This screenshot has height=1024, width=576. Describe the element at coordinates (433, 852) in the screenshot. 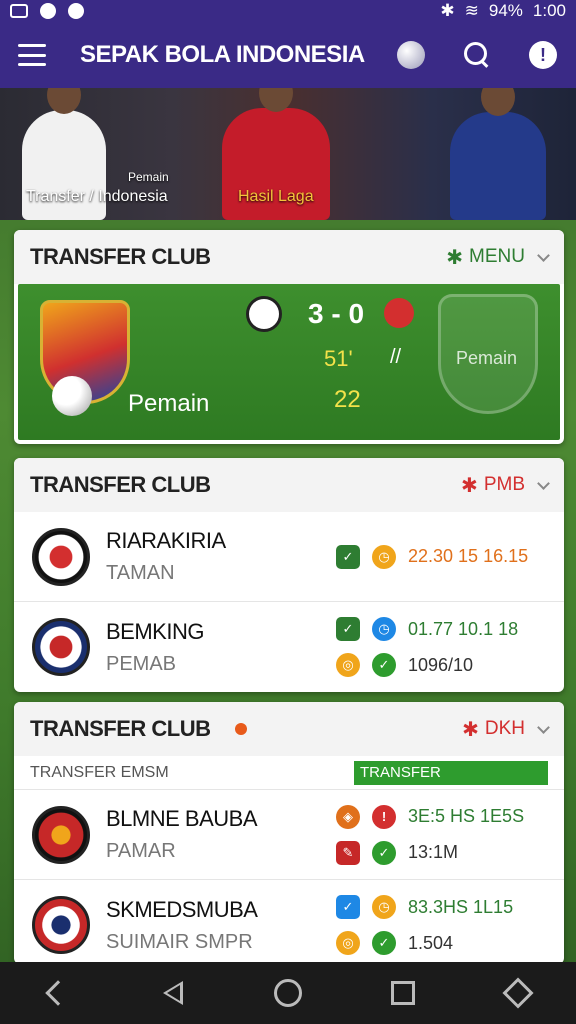

I see `stat-value: 13:1M` at that location.